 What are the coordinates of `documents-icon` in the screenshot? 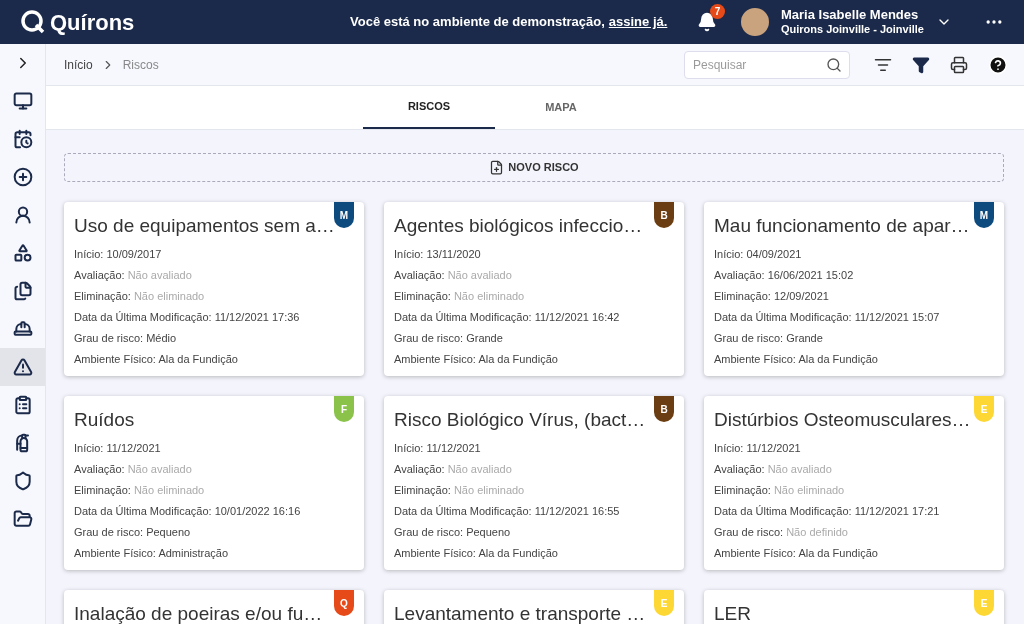 It's located at (22, 291).